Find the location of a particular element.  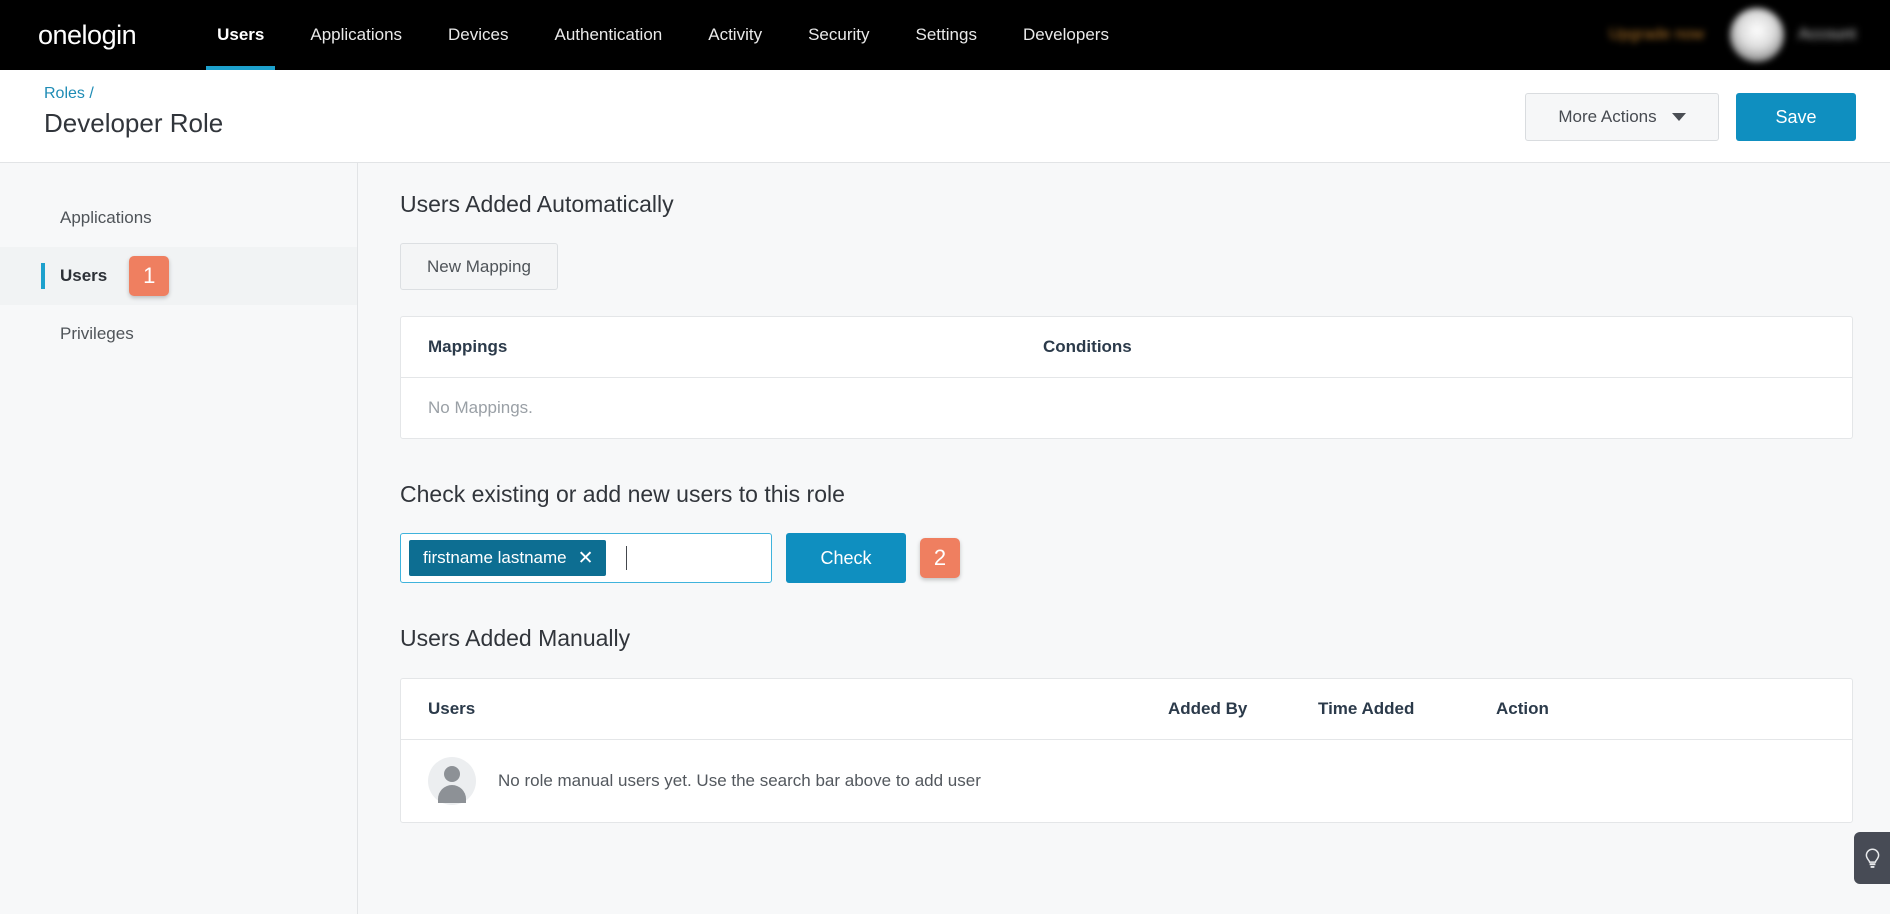

nav-item-security: Security is located at coordinates (838, 35).